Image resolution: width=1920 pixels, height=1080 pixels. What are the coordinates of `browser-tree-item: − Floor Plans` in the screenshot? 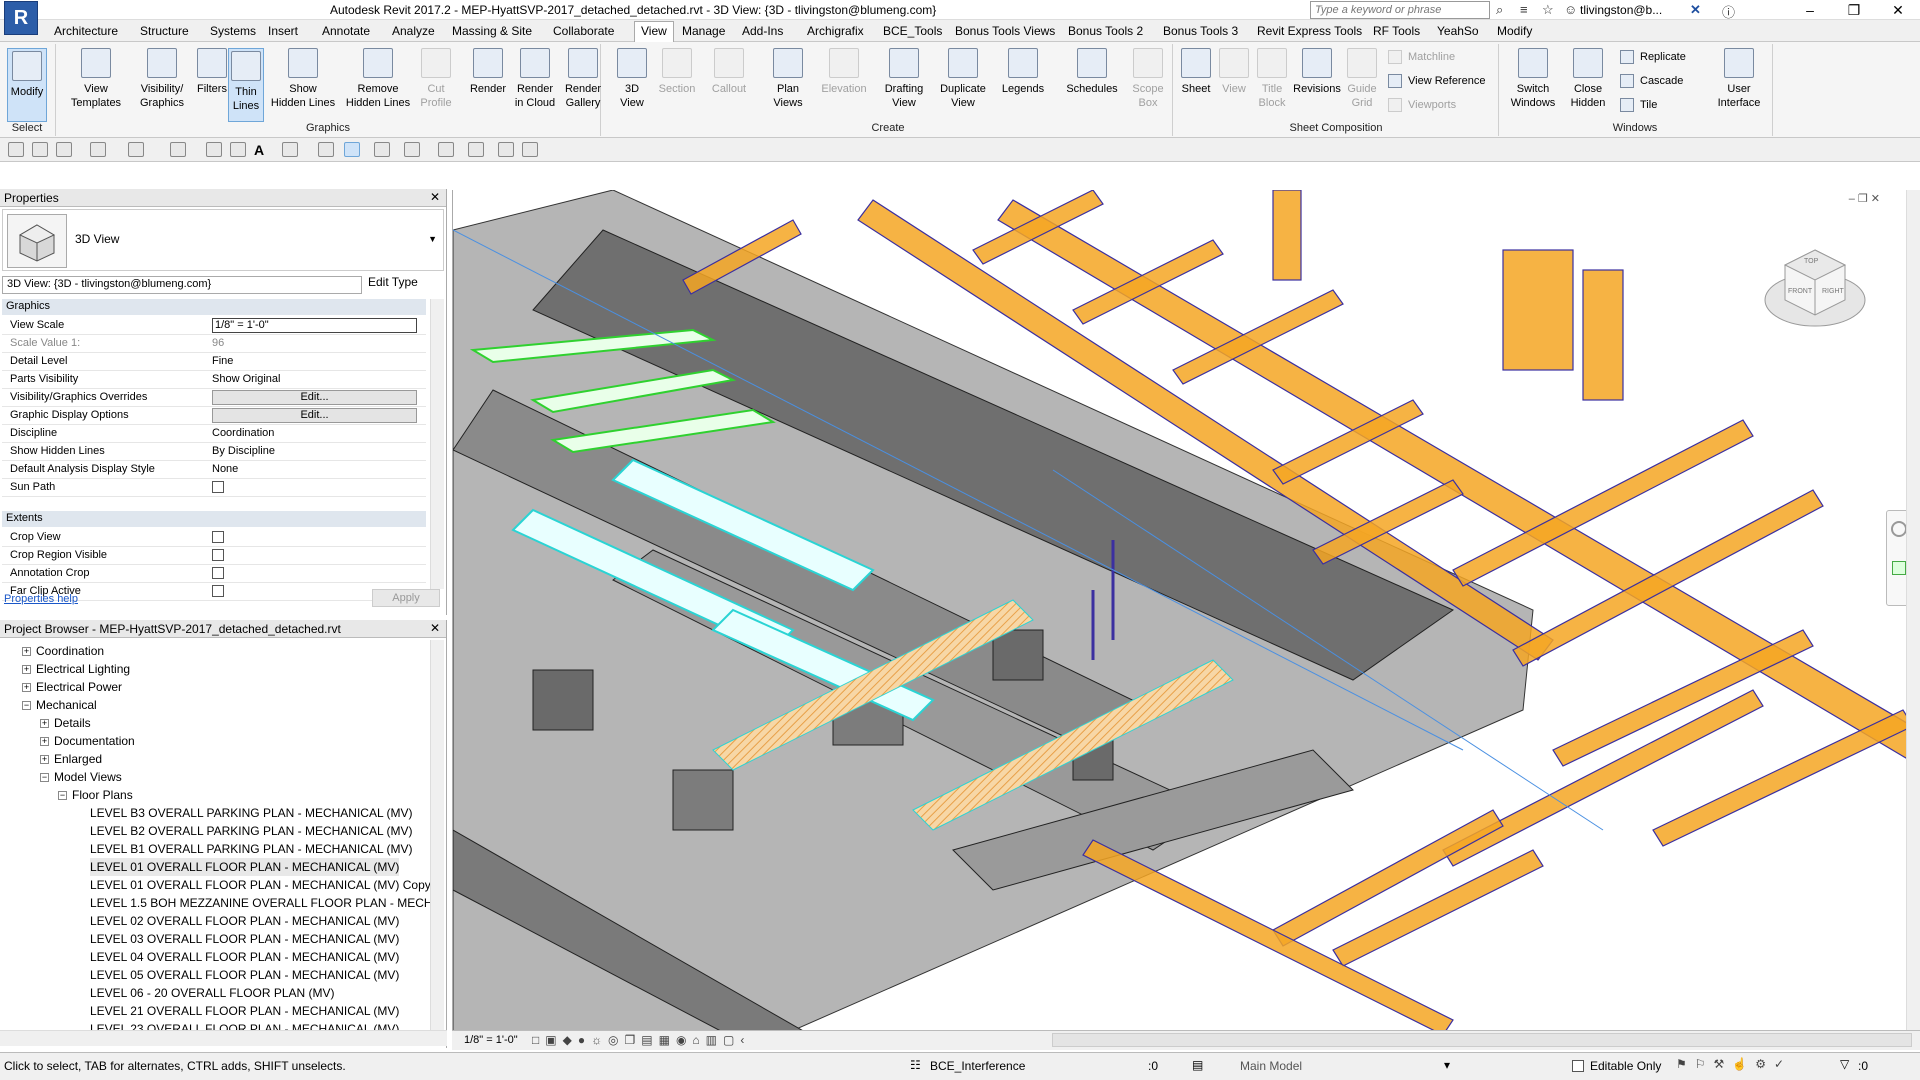 It's located at (95, 795).